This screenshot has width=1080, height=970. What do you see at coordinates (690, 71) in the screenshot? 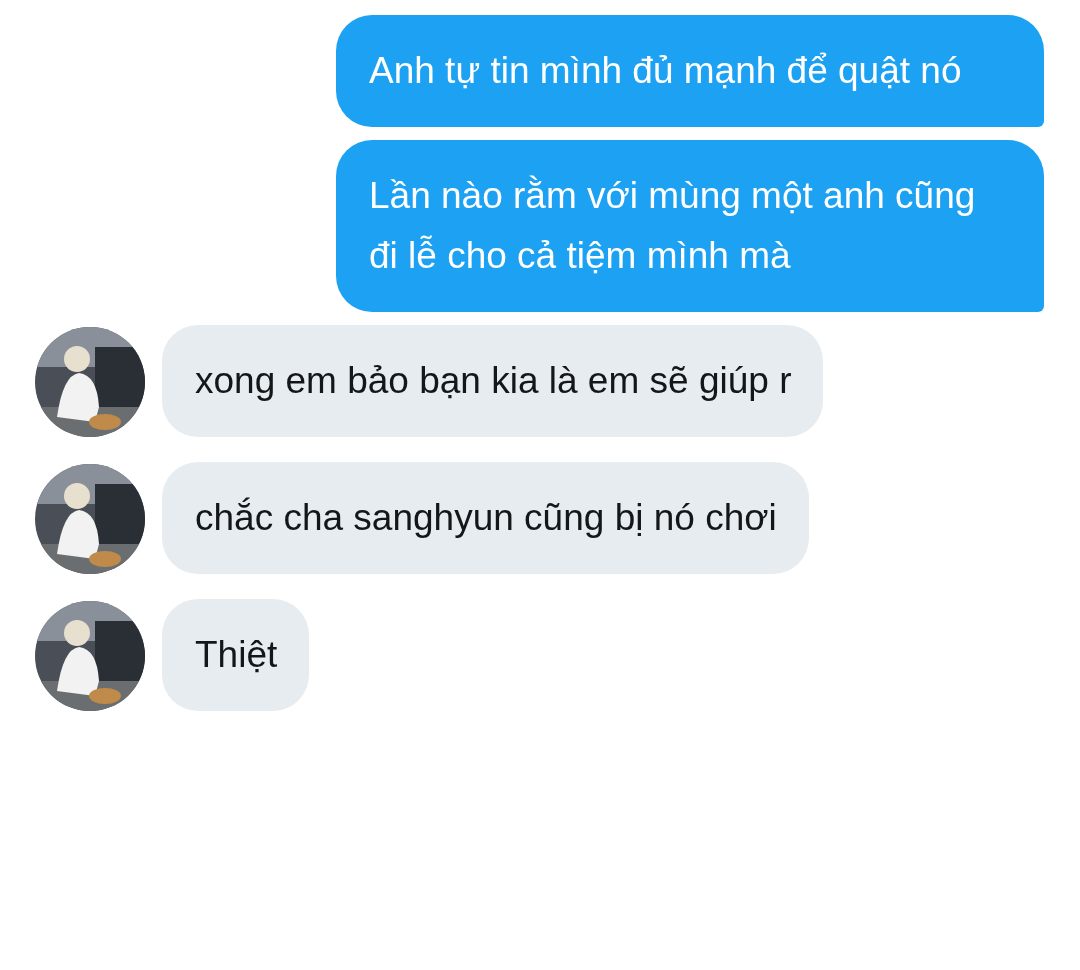
I see `message-bubble: Anh tự tin mình đủ mạnh để quật nó` at bounding box center [690, 71].